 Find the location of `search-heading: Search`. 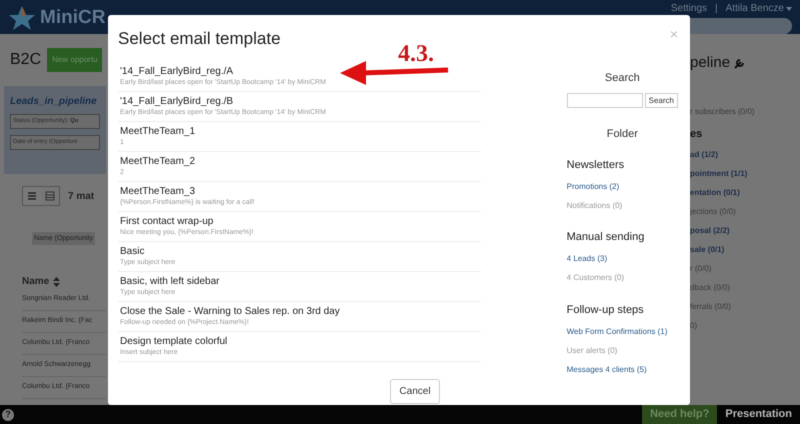

search-heading: Search is located at coordinates (622, 78).